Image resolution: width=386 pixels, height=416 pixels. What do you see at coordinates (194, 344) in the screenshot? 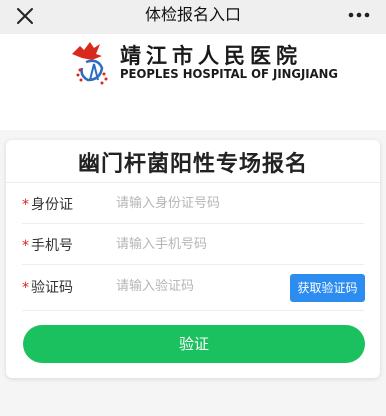
I see `verify-button: 验证` at bounding box center [194, 344].